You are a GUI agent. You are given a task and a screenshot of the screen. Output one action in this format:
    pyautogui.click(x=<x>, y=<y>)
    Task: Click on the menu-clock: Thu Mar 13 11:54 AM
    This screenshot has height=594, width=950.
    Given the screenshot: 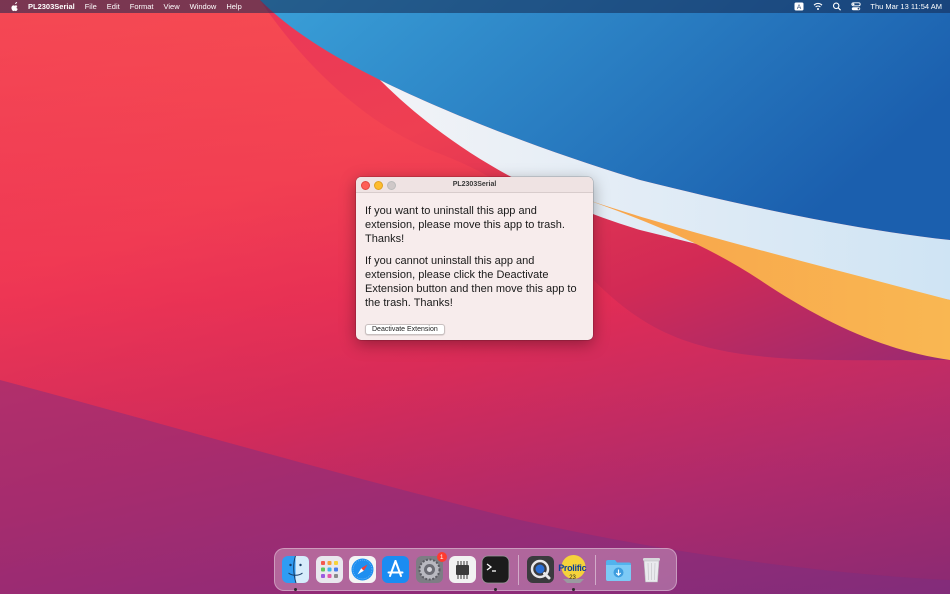 What is the action you would take?
    pyautogui.click(x=906, y=6)
    